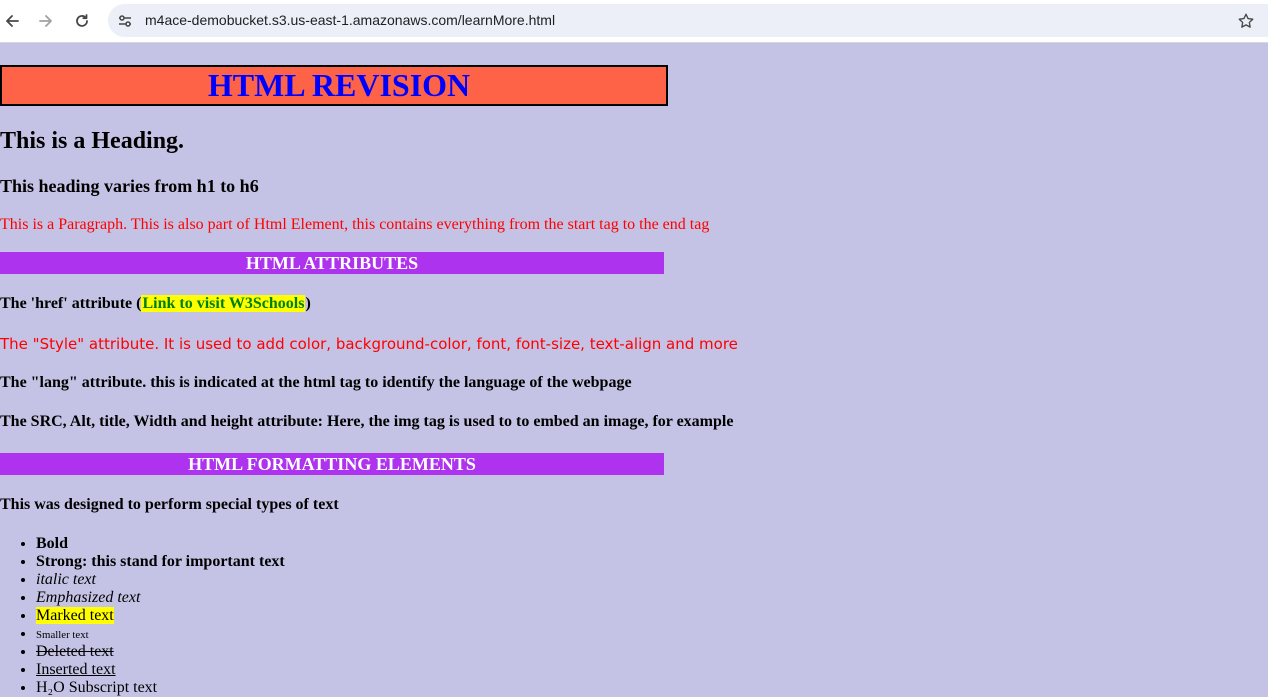  What do you see at coordinates (82, 21) in the screenshot?
I see `reload-icon` at bounding box center [82, 21].